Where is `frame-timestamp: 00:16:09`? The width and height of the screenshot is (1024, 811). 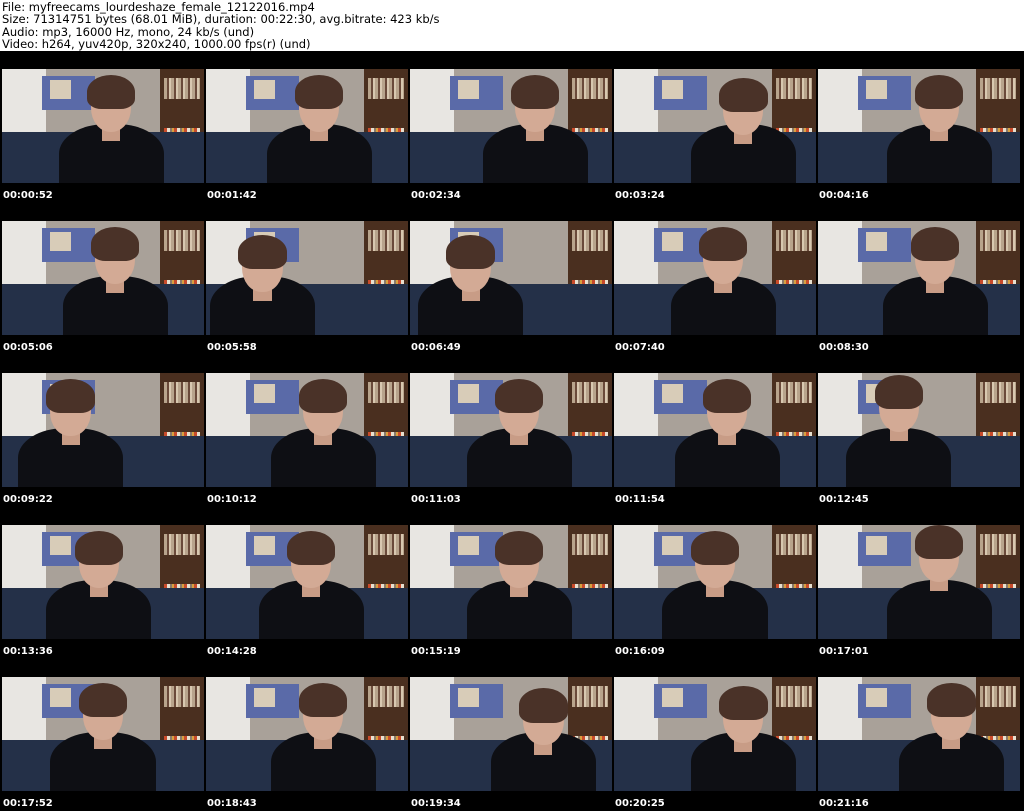
frame-timestamp: 00:16:09 is located at coordinates (640, 651).